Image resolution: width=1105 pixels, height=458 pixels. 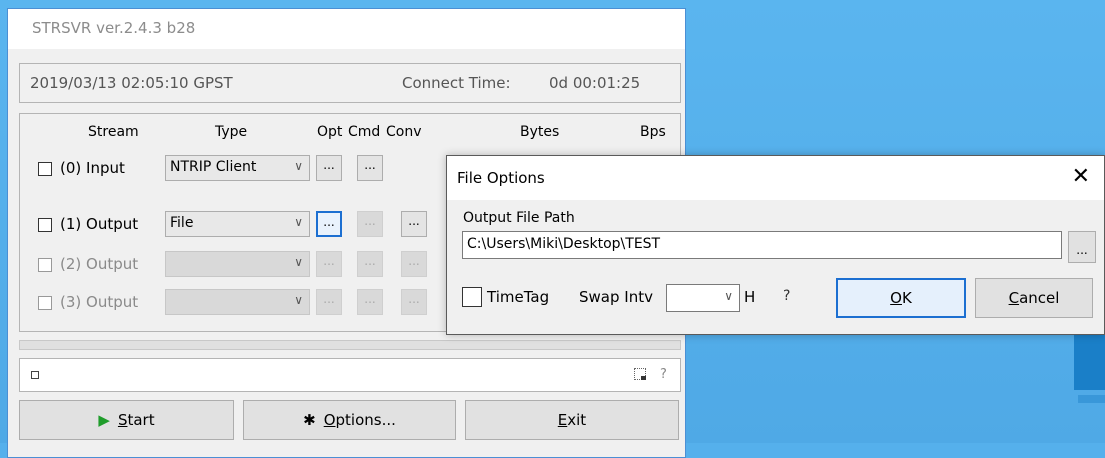 What do you see at coordinates (99, 302) in the screenshot?
I see `output-3-label: (3) Output` at bounding box center [99, 302].